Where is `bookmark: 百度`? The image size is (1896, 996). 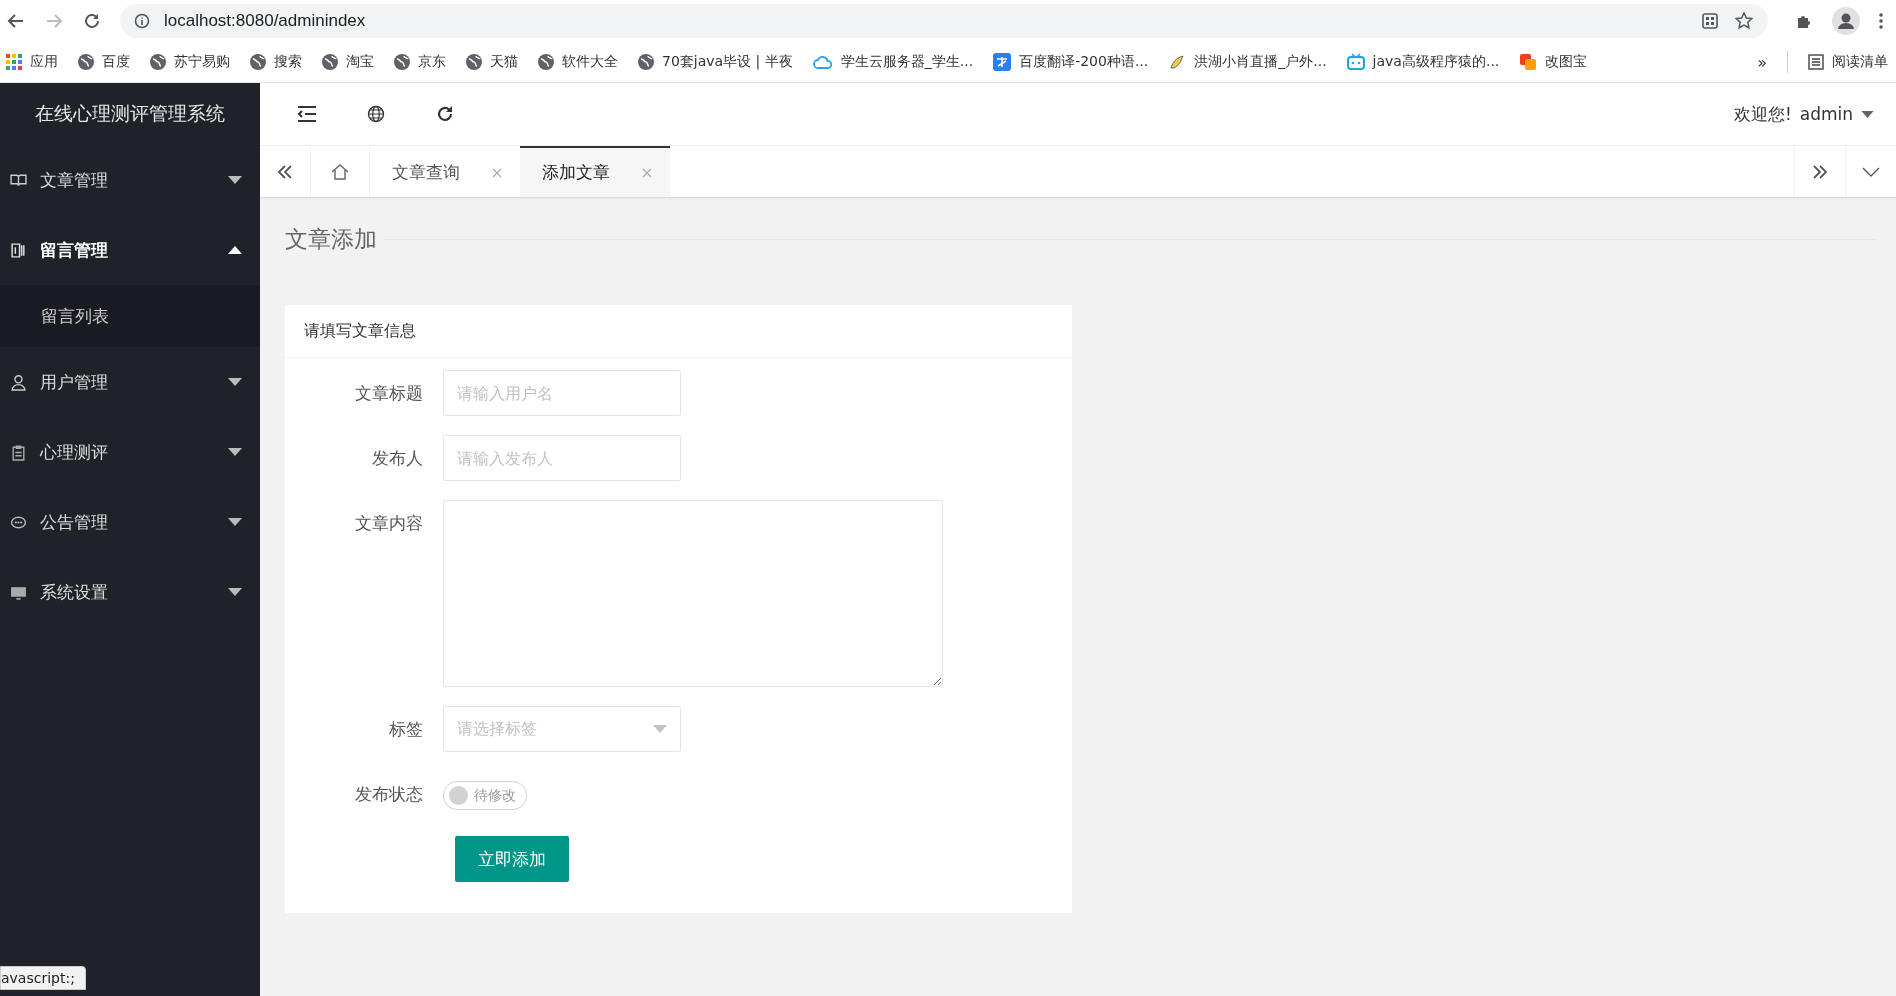
bookmark: 百度 is located at coordinates (104, 62).